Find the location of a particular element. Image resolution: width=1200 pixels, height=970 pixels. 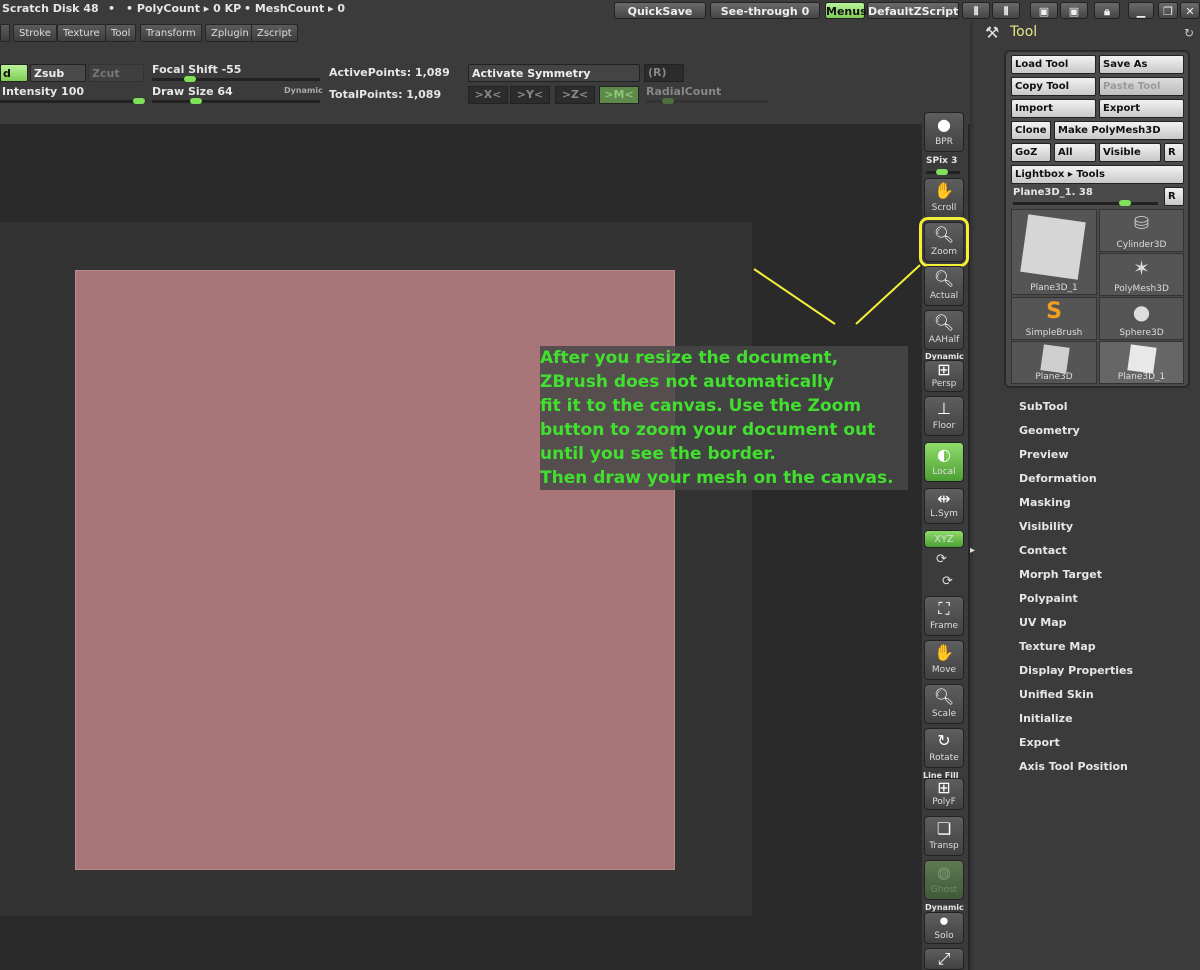

spix-slider-track is located at coordinates (943, 172).